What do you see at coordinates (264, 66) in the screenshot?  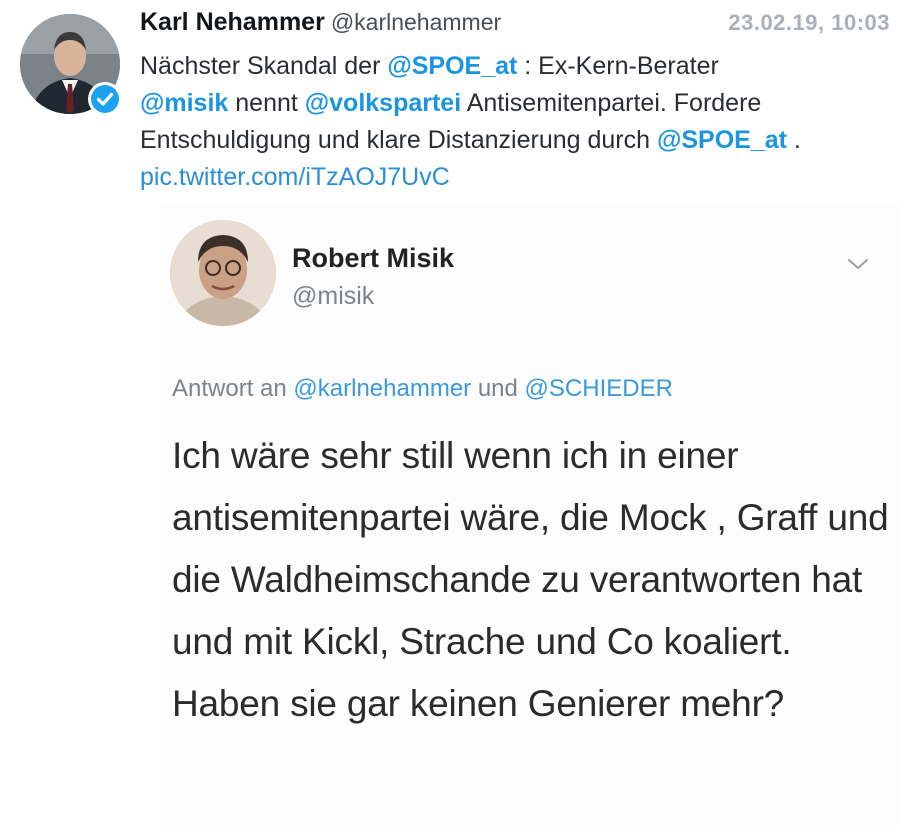 I see `text-segment: Nächster Skandal der` at bounding box center [264, 66].